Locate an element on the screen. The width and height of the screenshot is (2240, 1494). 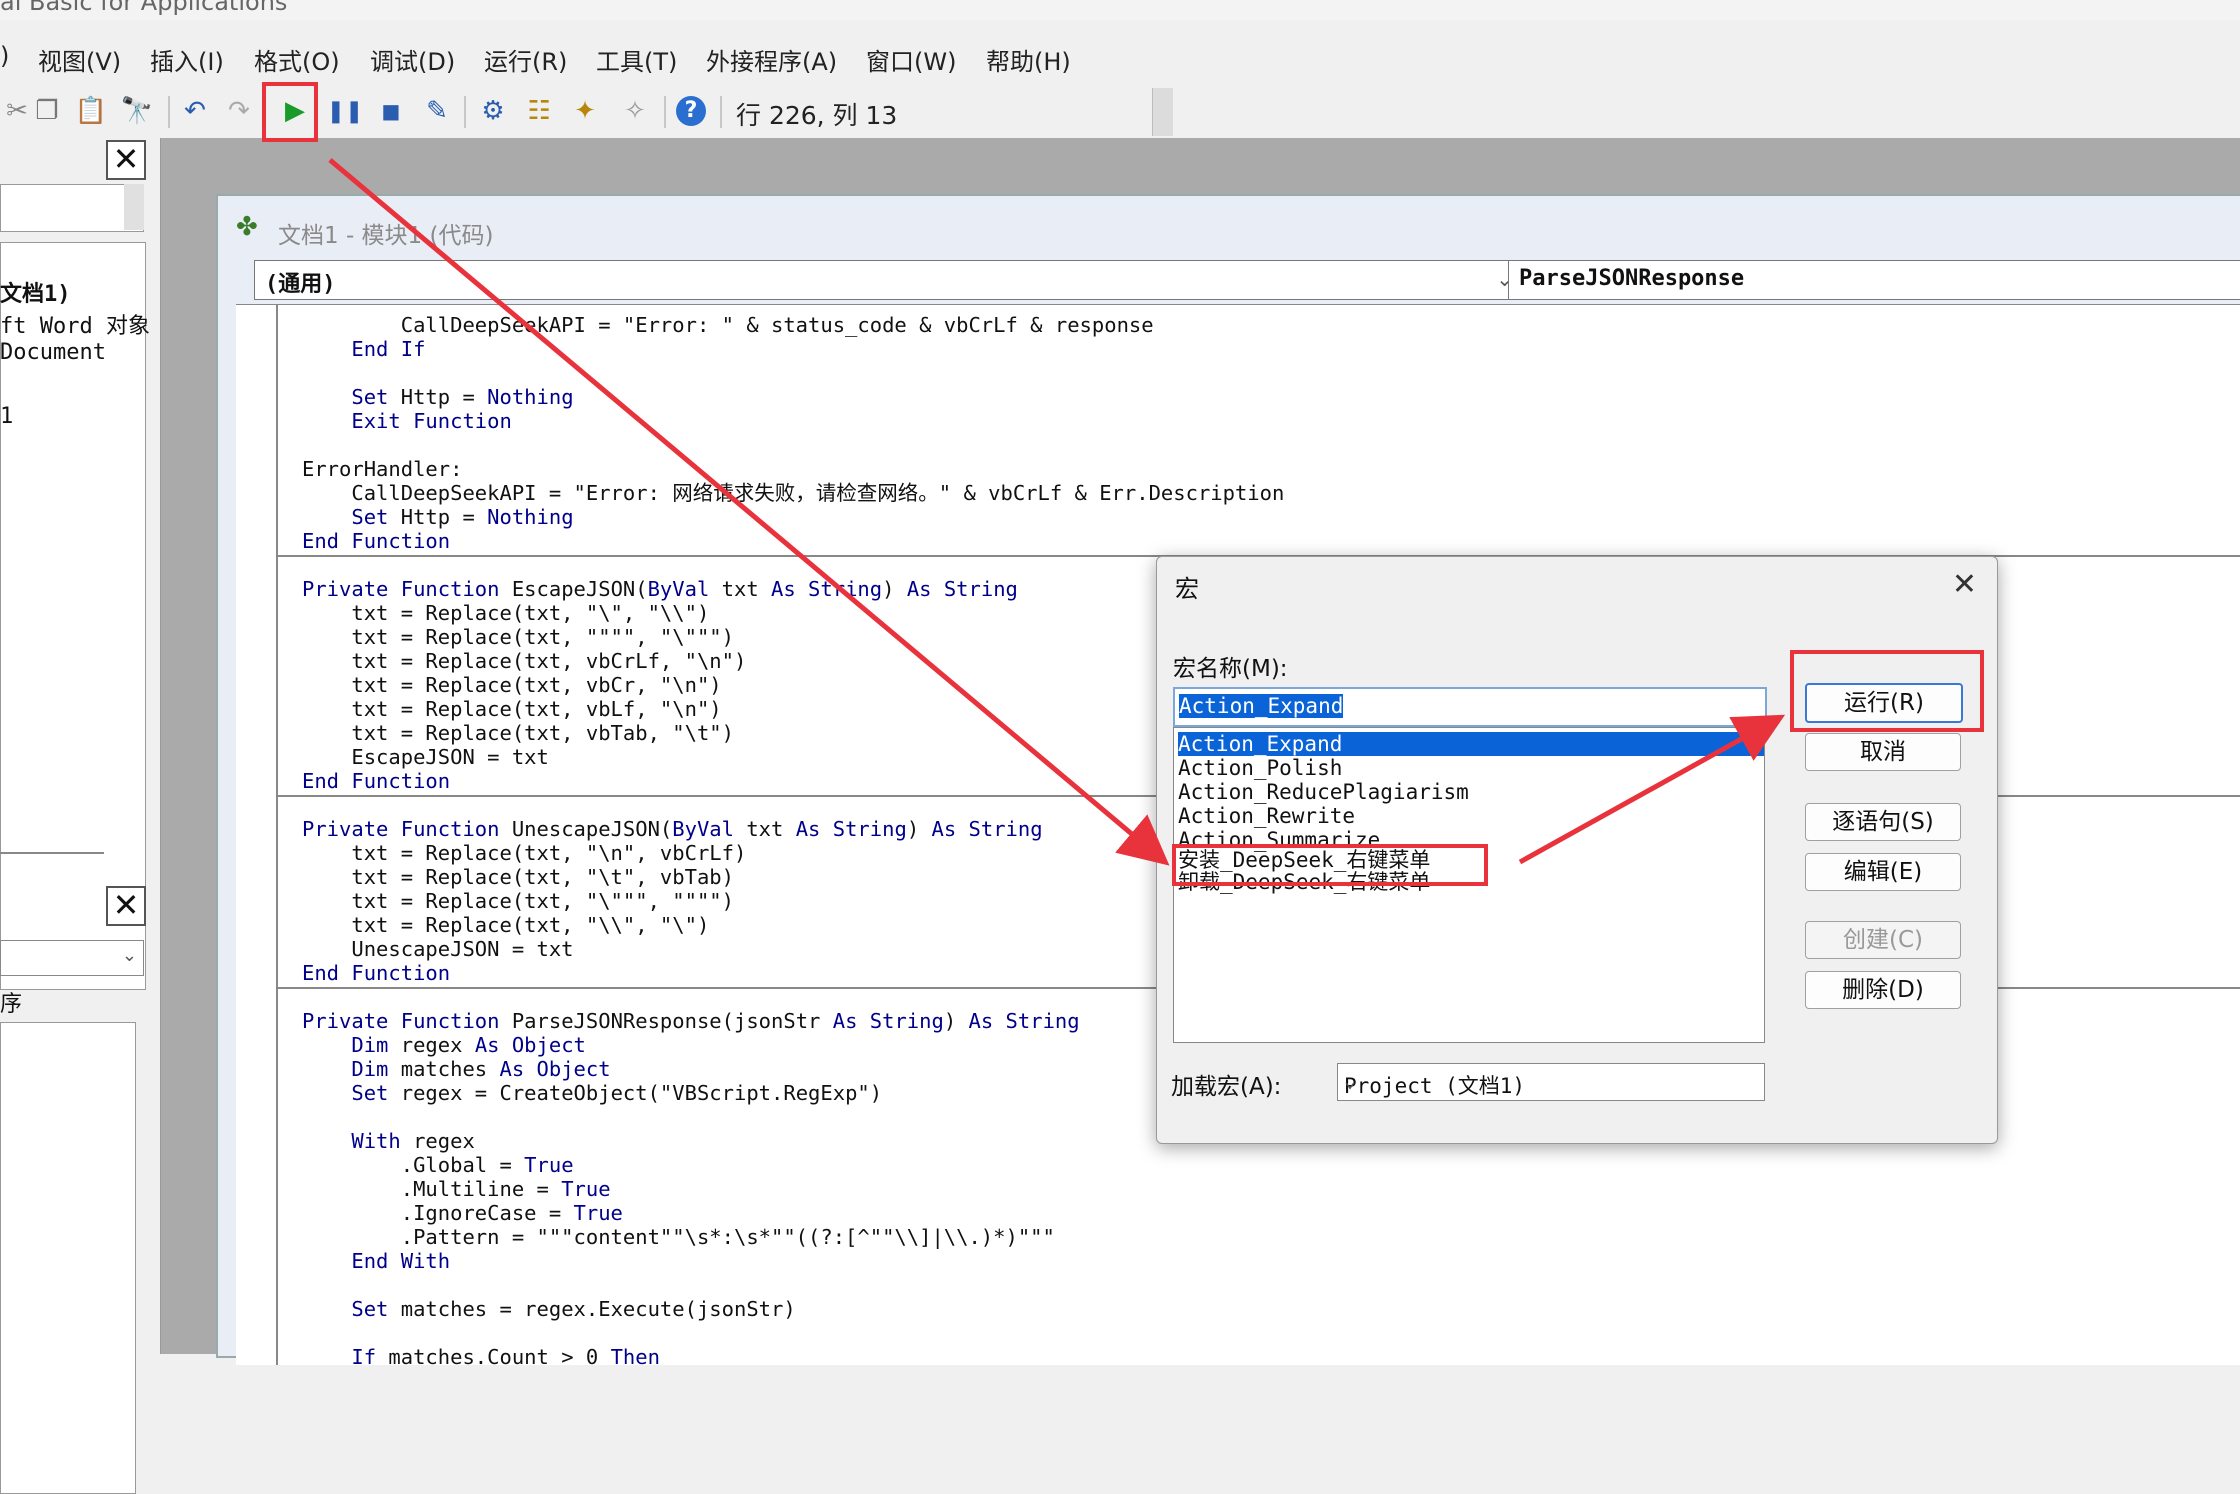
arrow-list-to-run is located at coordinates (1652, 789).